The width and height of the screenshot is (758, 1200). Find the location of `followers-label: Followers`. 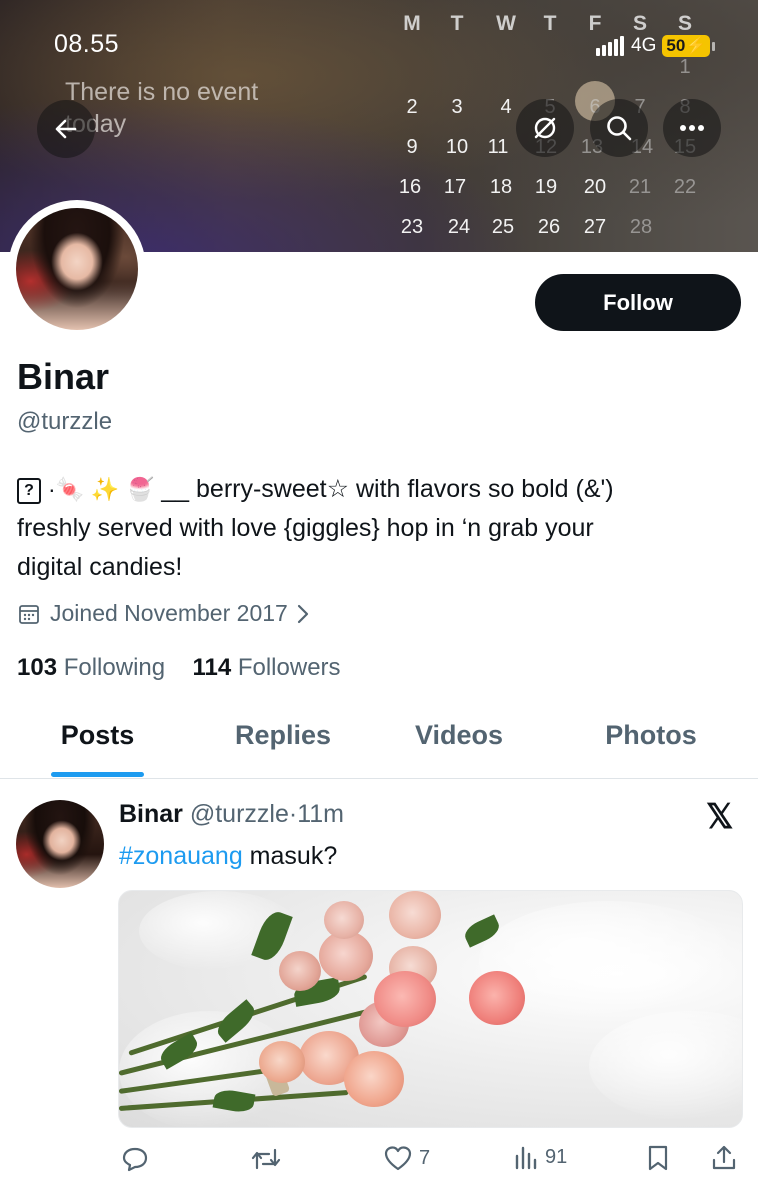

followers-label: Followers is located at coordinates (289, 667).